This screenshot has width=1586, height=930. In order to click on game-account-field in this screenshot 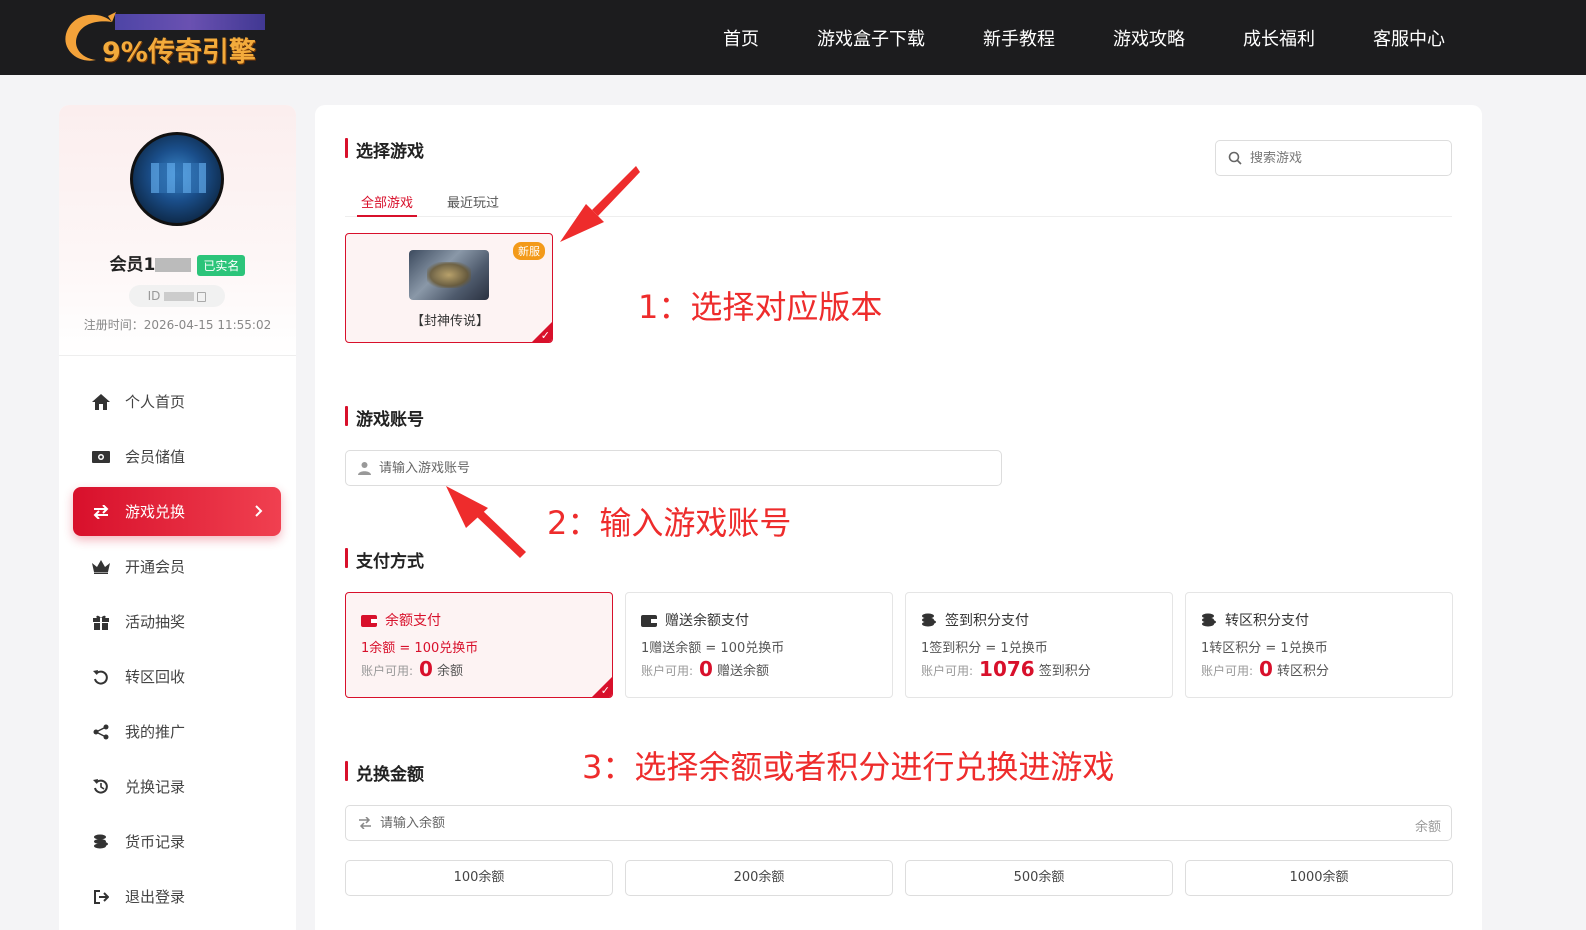, I will do `click(673, 468)`.